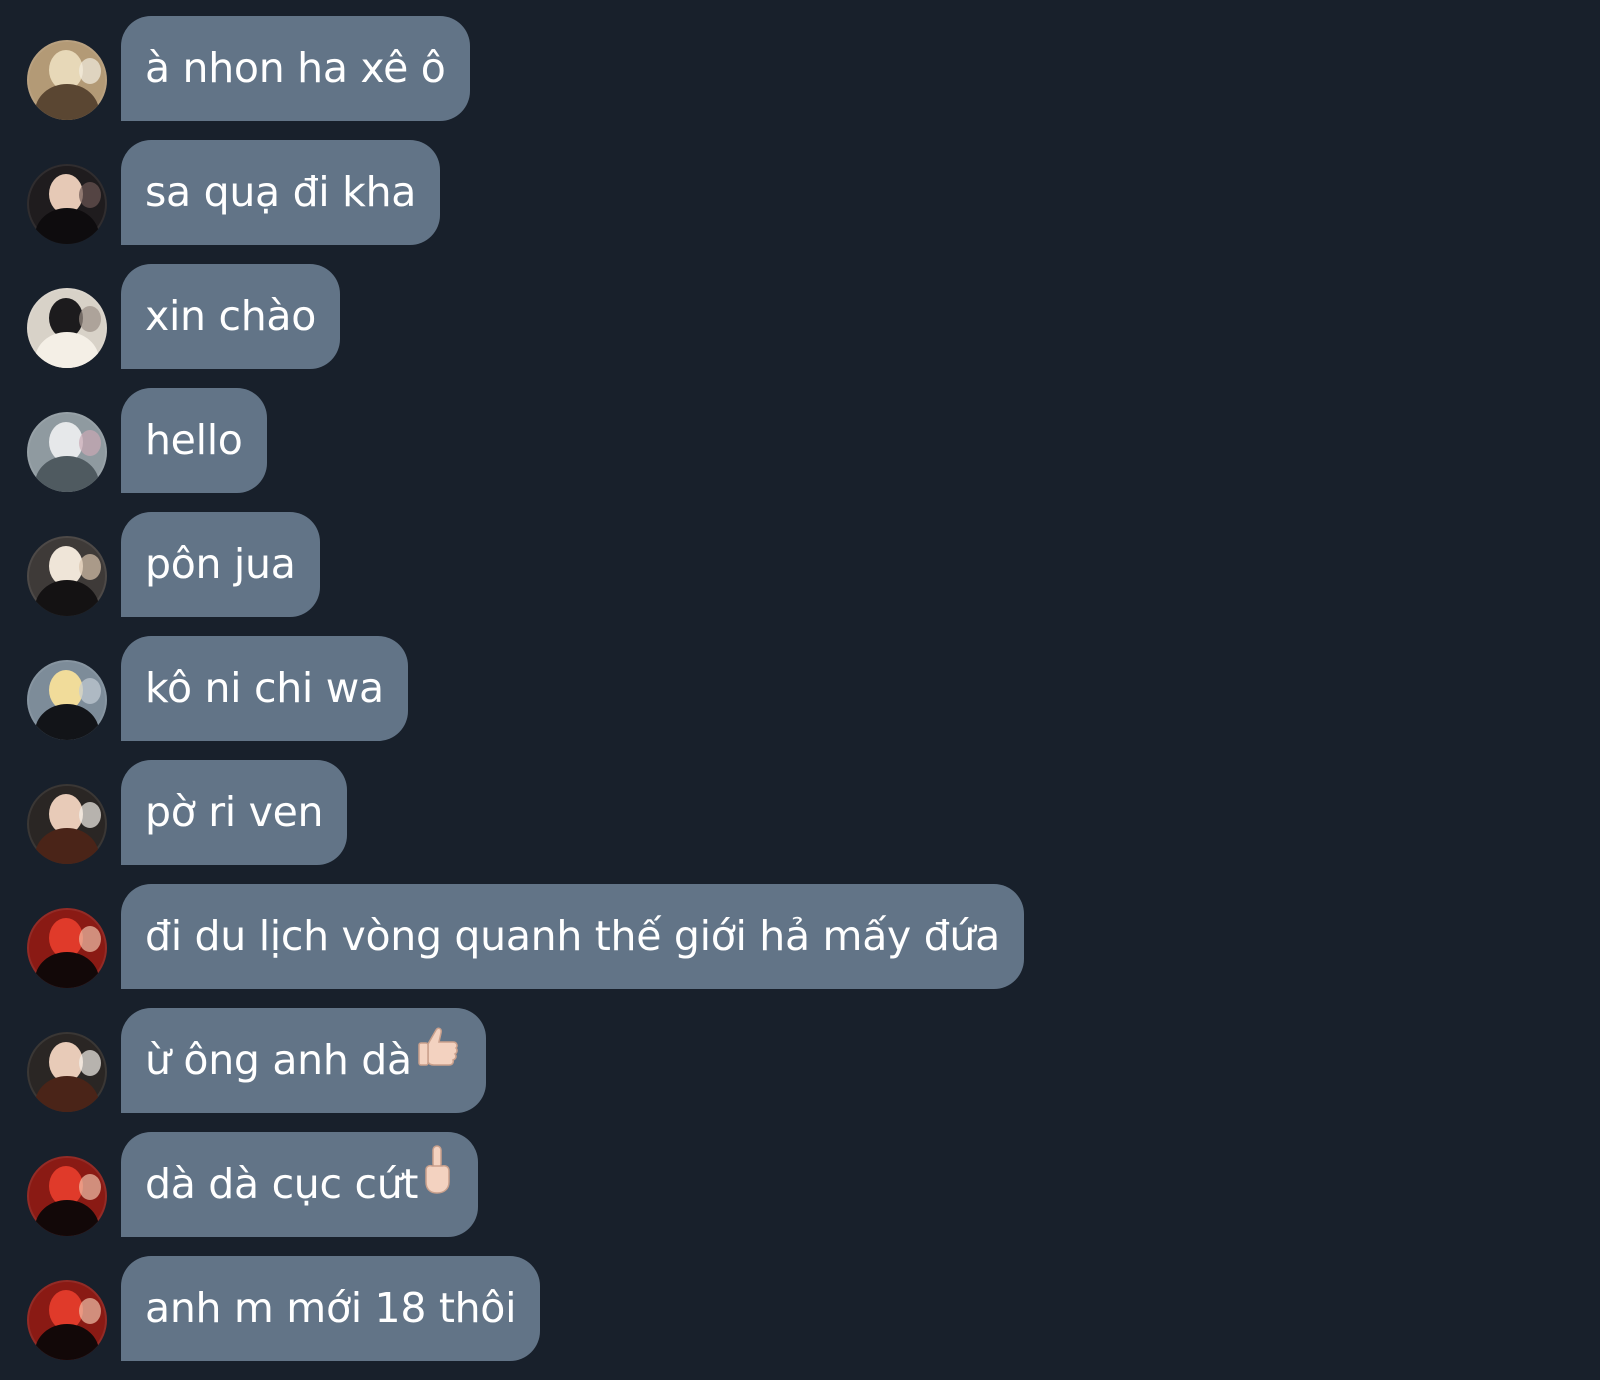 Image resolution: width=1600 pixels, height=1380 pixels. I want to click on message-bubble: hello, so click(194, 440).